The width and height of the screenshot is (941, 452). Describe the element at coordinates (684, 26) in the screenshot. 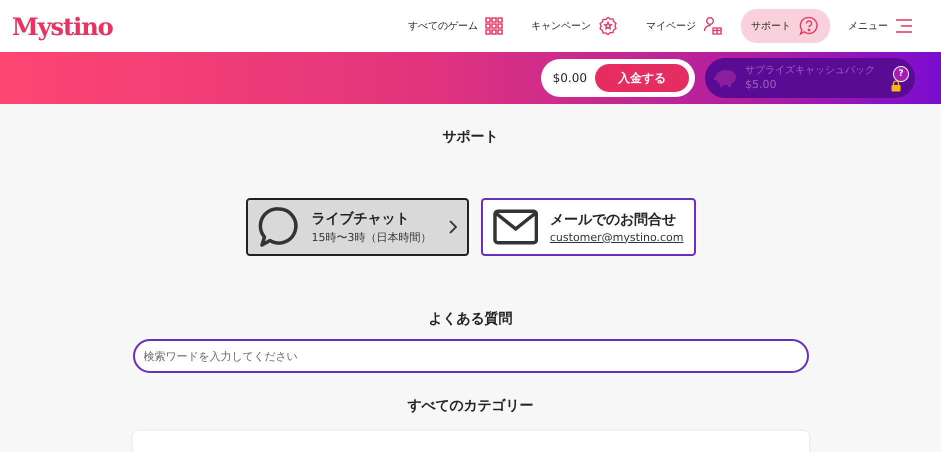

I see `nav-link: マイページ` at that location.